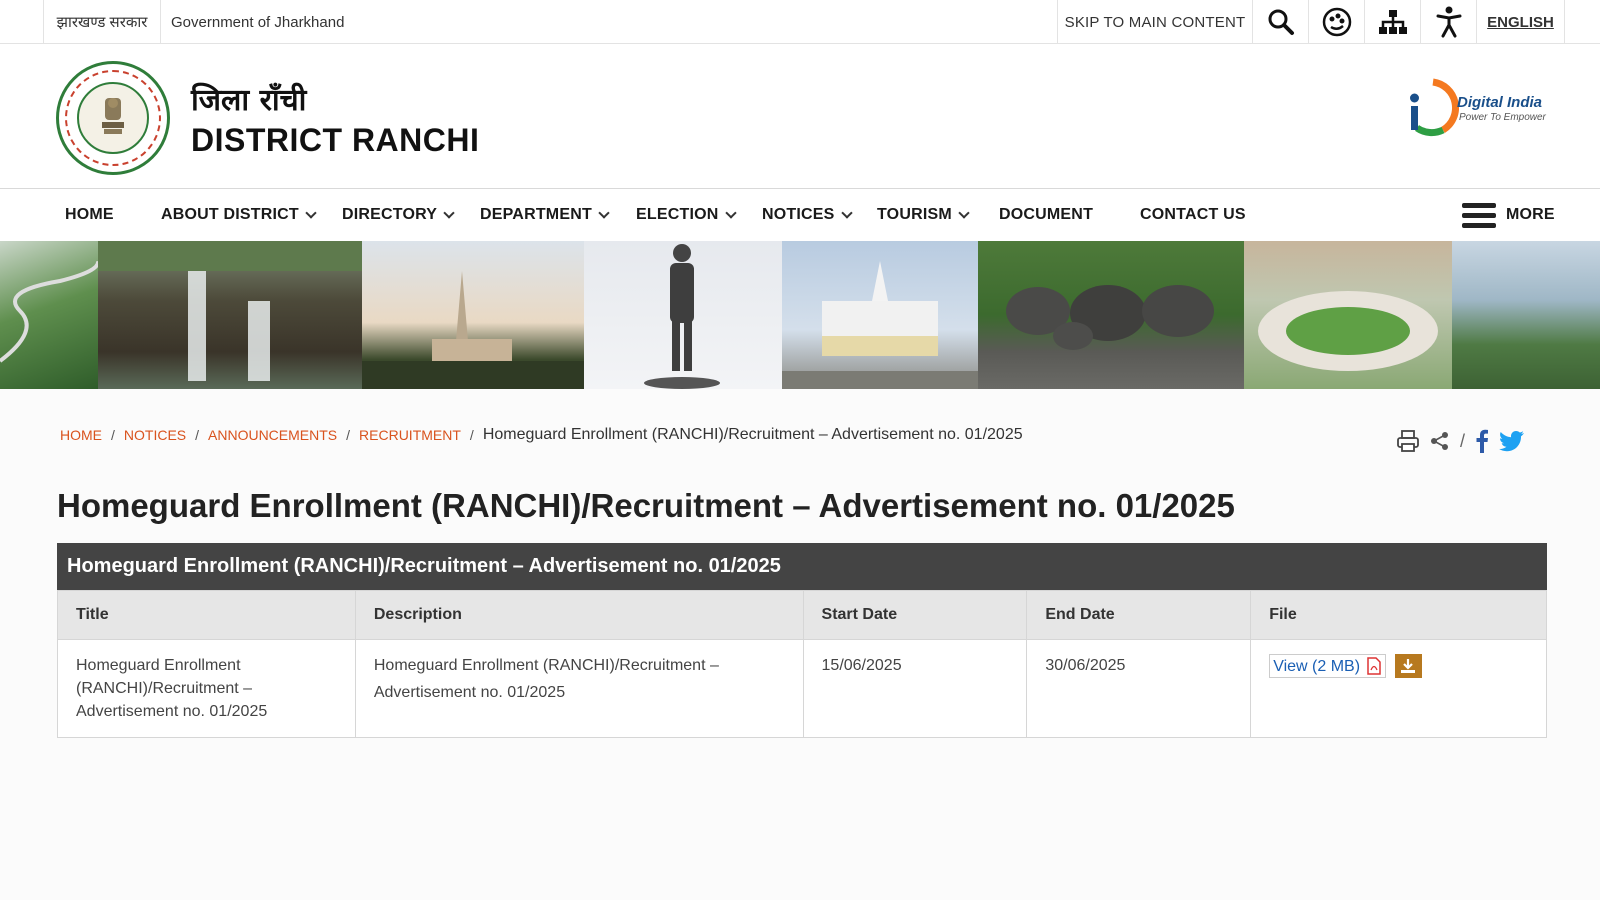 This screenshot has height=900, width=1600. Describe the element at coordinates (1139, 688) in the screenshot. I see `cell-end-date: 30/06/2025` at that location.